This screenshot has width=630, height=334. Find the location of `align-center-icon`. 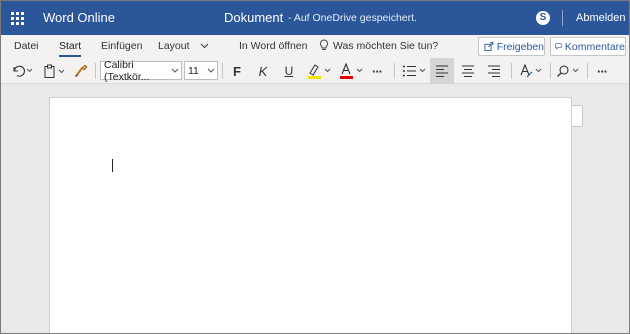

align-center-icon is located at coordinates (468, 71).